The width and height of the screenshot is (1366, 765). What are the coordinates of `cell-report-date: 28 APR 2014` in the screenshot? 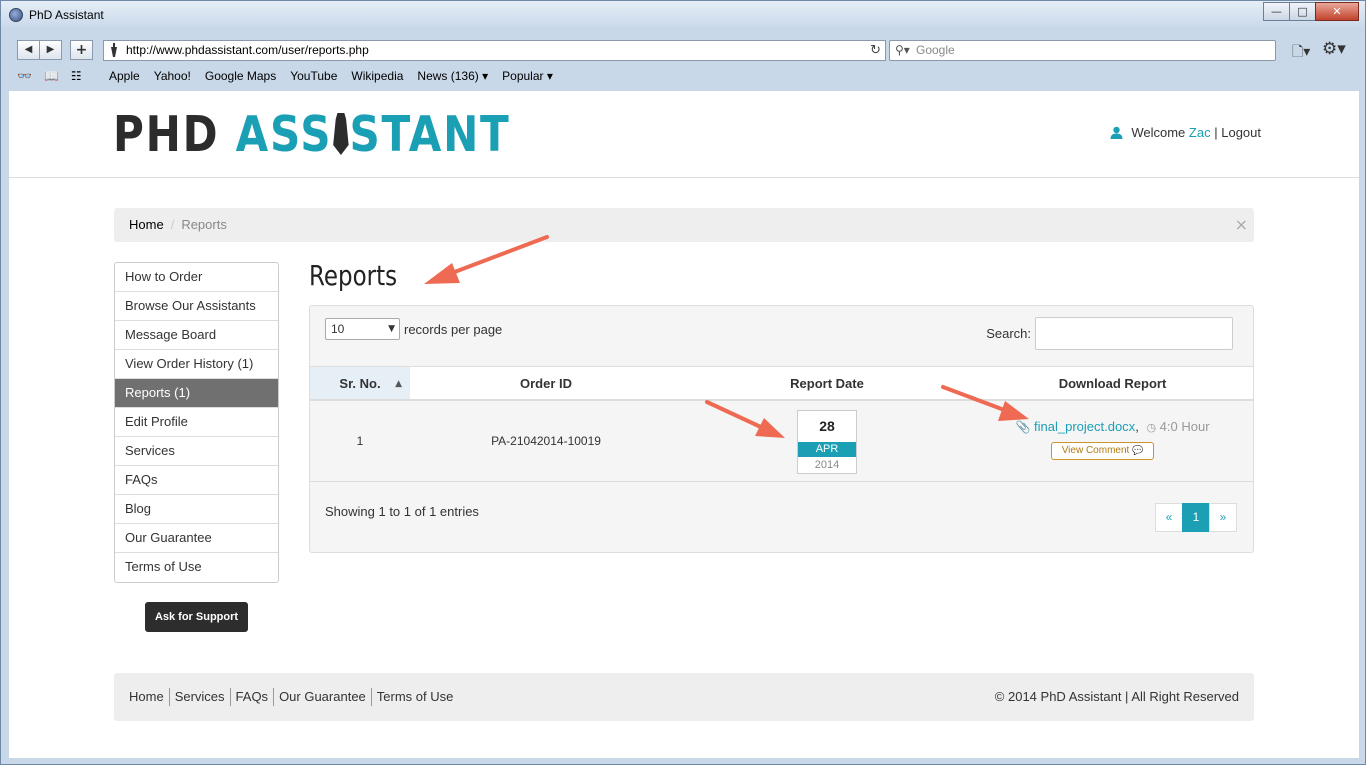 It's located at (827, 441).